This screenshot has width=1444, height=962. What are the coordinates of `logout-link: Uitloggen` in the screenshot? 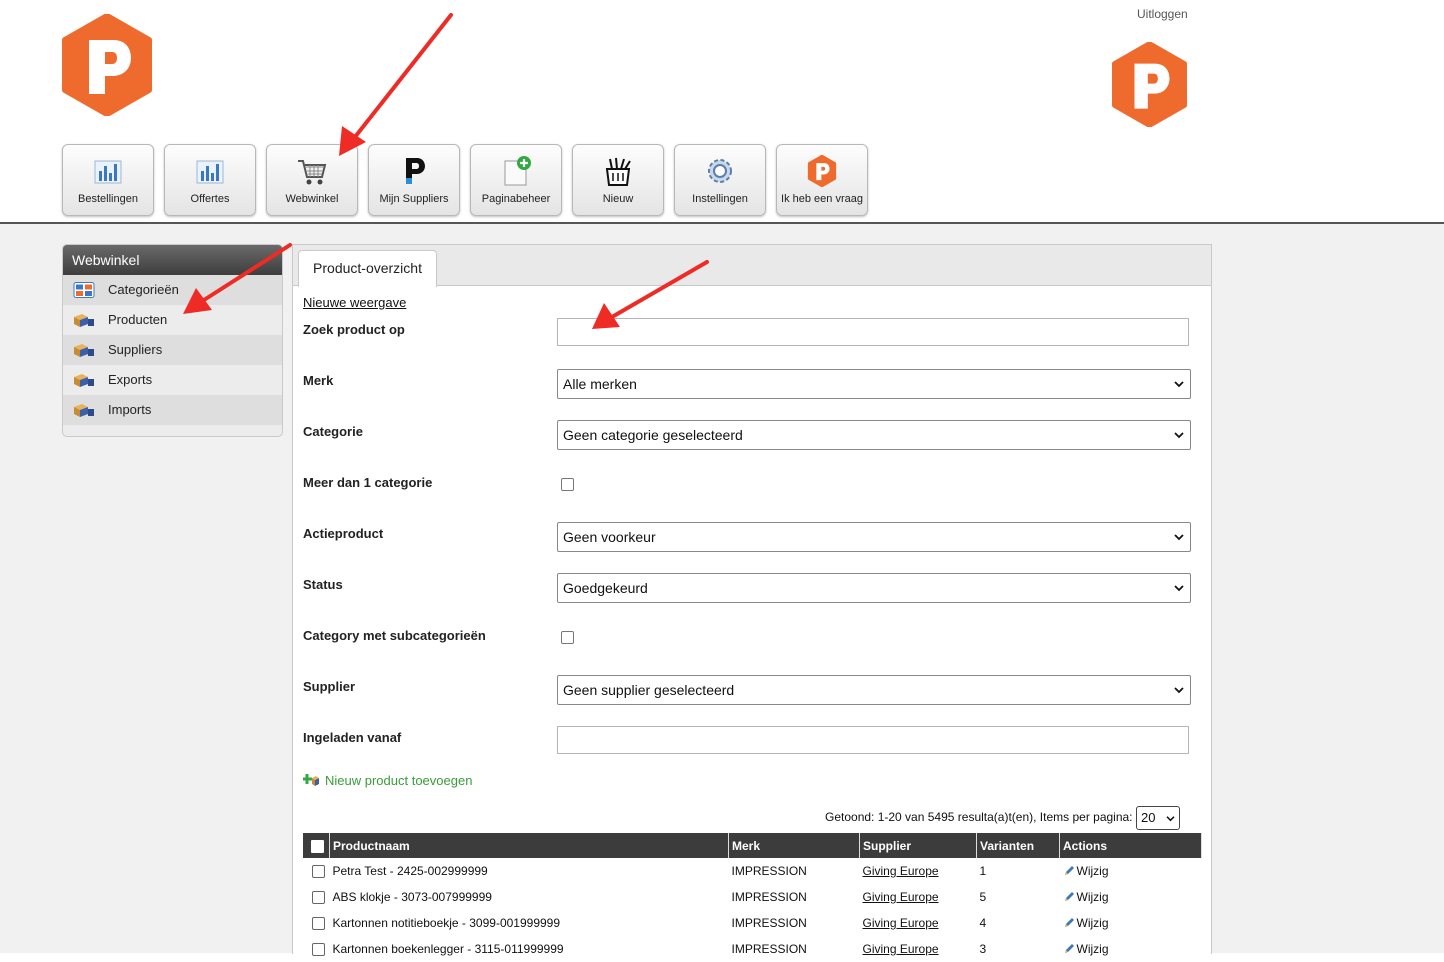 It's located at (1162, 14).